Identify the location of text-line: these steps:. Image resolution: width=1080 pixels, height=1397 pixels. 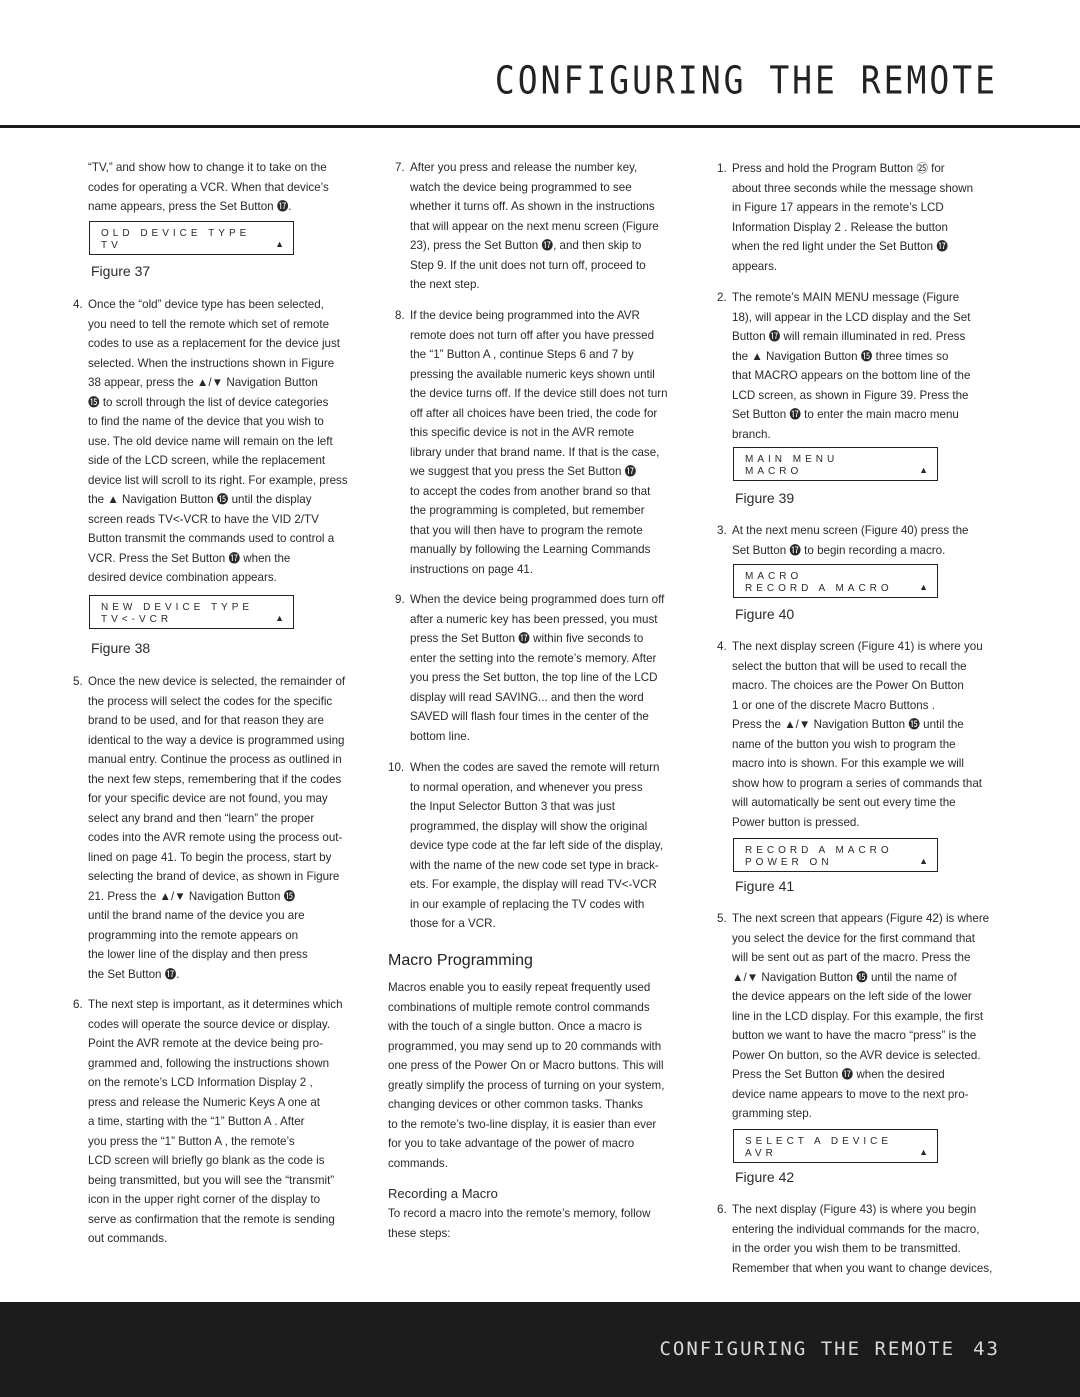
(419, 1233).